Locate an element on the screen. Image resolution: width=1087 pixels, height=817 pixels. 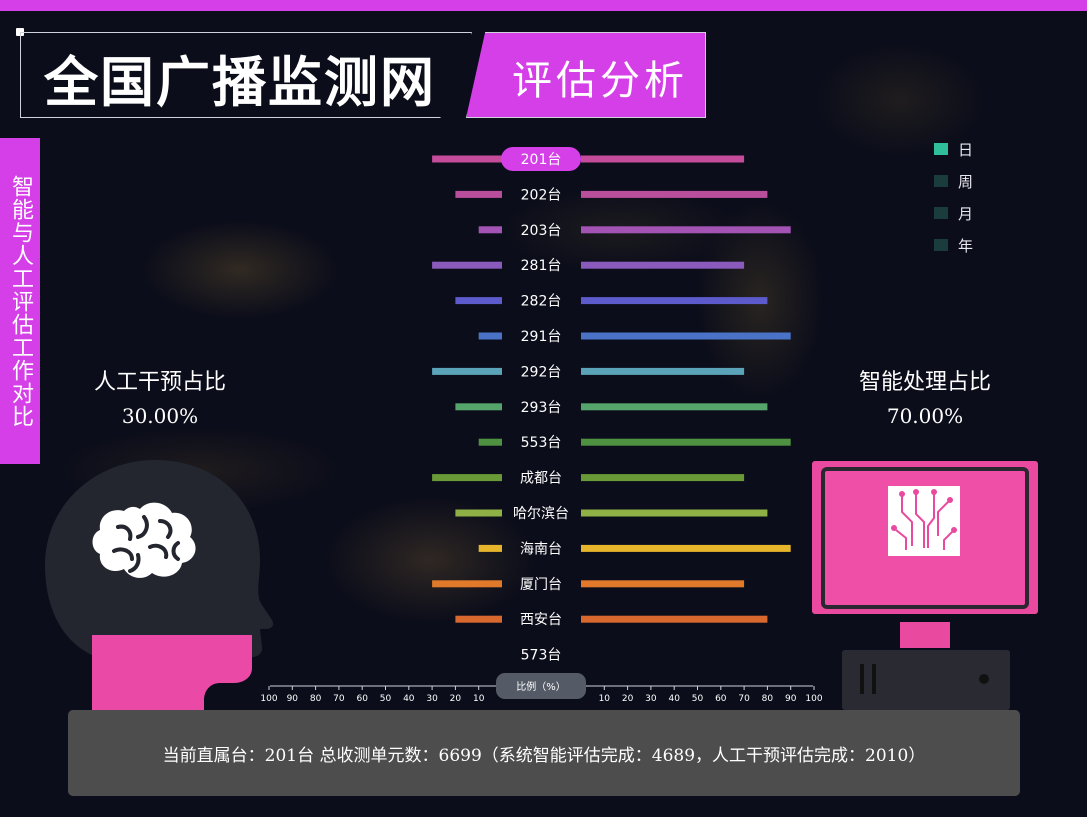
category-label-12: 厦门台 is located at coordinates (541, 585).